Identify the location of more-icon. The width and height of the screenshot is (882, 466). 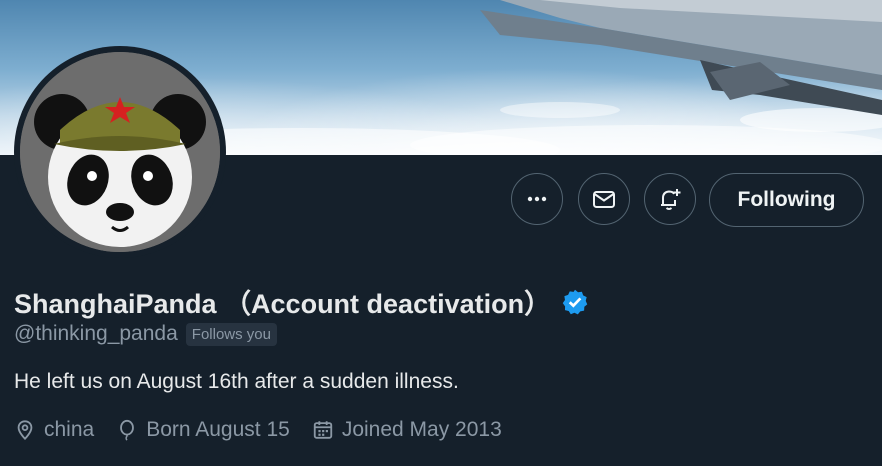
(537, 199).